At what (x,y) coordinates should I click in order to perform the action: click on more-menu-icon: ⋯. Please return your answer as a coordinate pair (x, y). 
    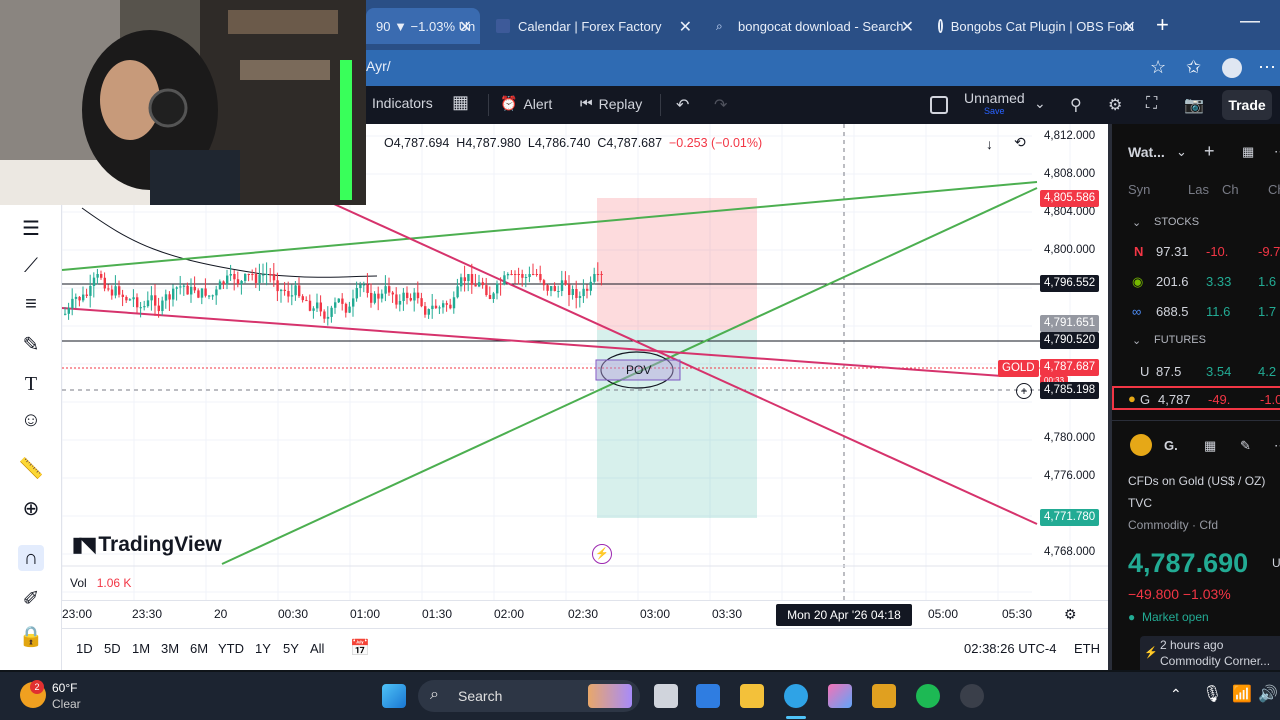
    Looking at the image, I should click on (1267, 67).